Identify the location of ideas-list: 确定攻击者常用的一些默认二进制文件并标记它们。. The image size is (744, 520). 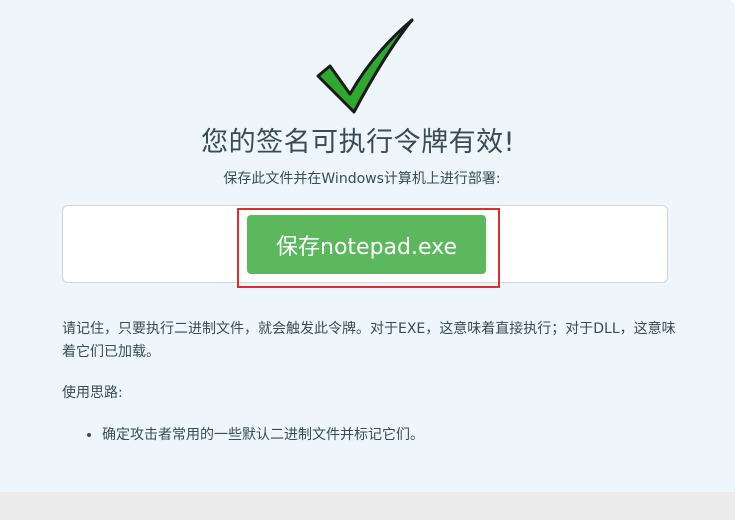
(243, 435).